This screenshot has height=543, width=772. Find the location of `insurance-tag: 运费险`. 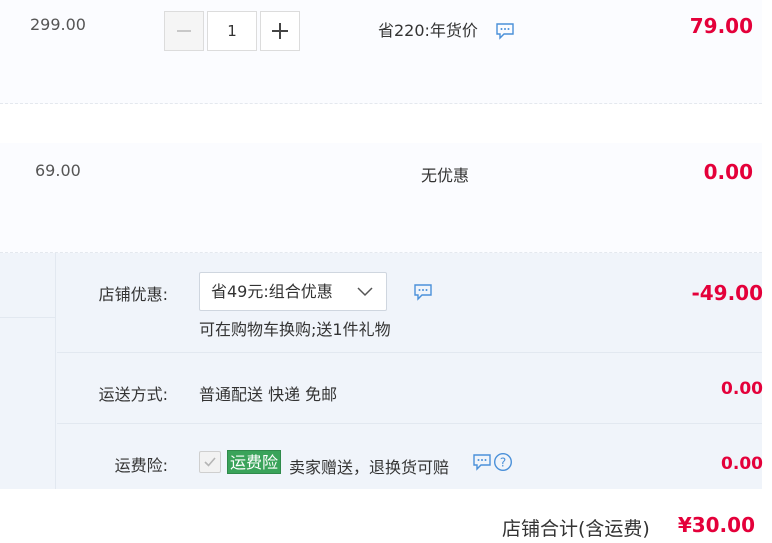

insurance-tag: 运费险 is located at coordinates (254, 462).